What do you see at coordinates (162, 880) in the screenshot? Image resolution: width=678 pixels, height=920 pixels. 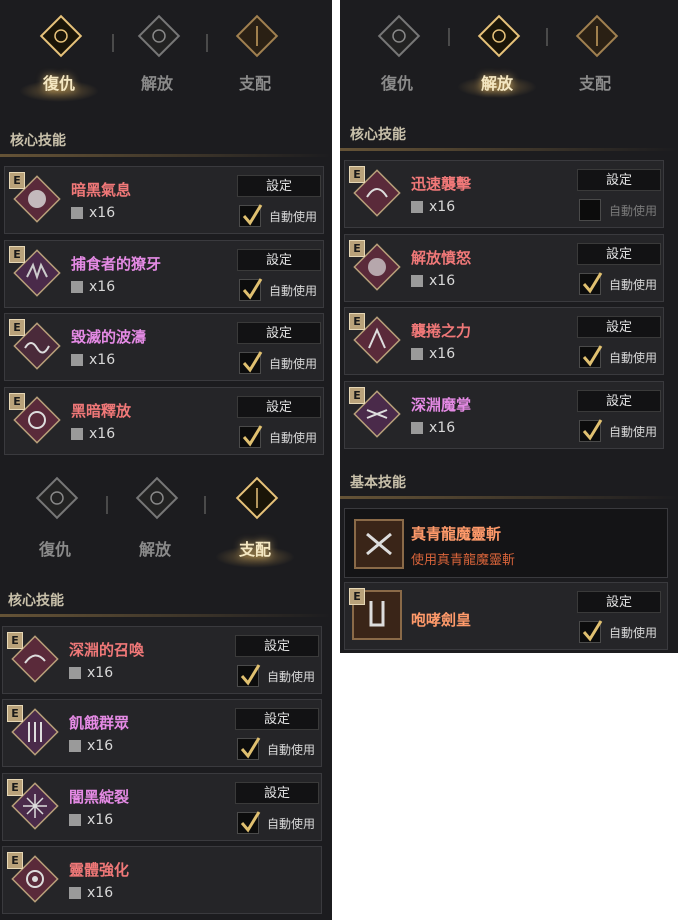 I see `skill-card: E 靈體強化 x16` at bounding box center [162, 880].